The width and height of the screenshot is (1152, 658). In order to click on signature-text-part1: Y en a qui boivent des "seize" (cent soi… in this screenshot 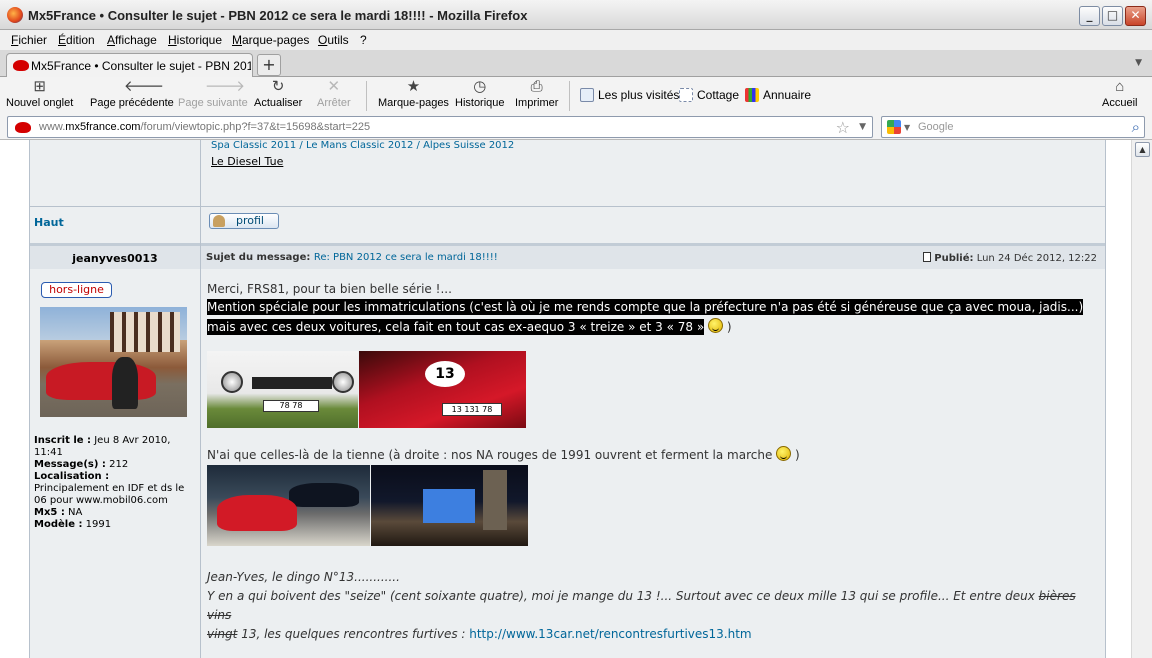, I will do `click(623, 596)`.